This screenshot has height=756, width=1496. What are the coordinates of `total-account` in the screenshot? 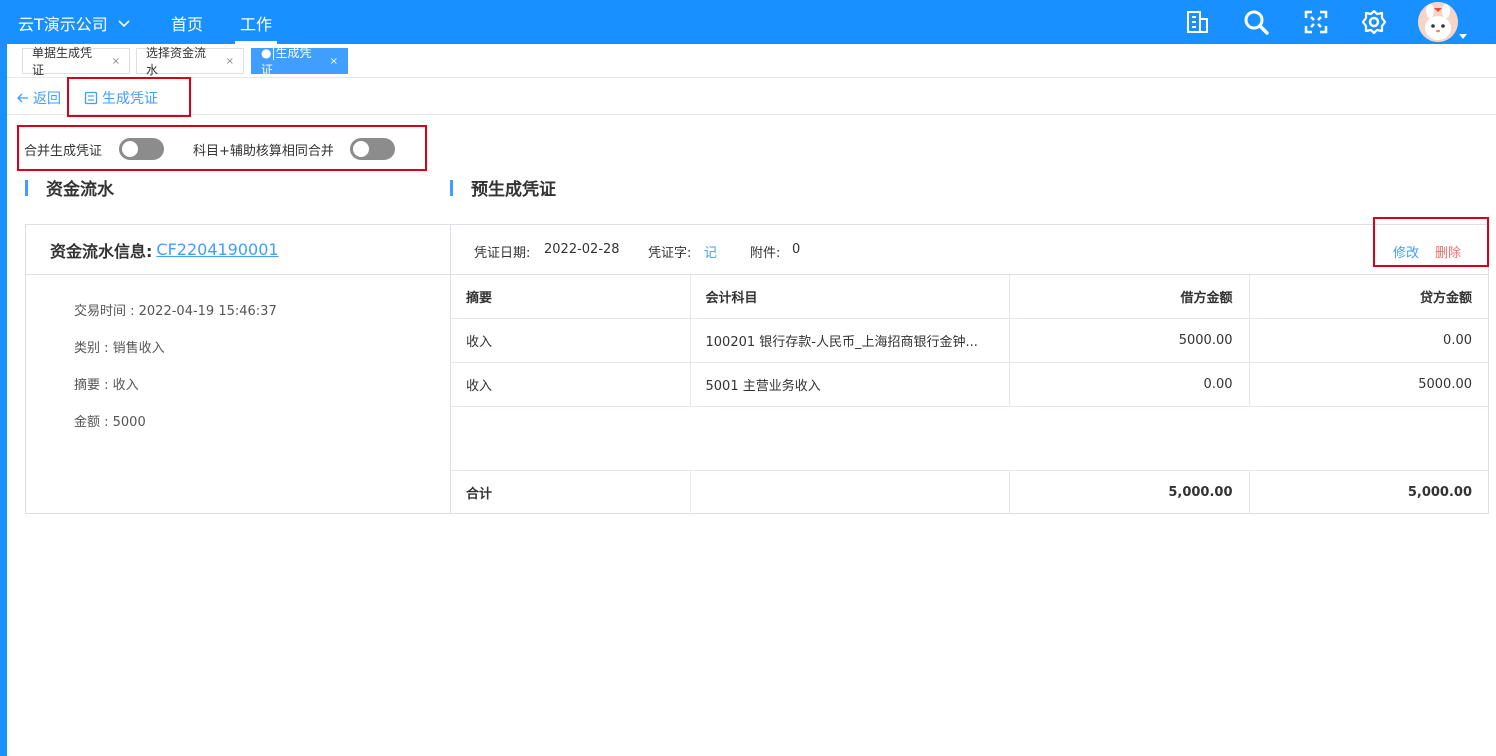 It's located at (850, 492).